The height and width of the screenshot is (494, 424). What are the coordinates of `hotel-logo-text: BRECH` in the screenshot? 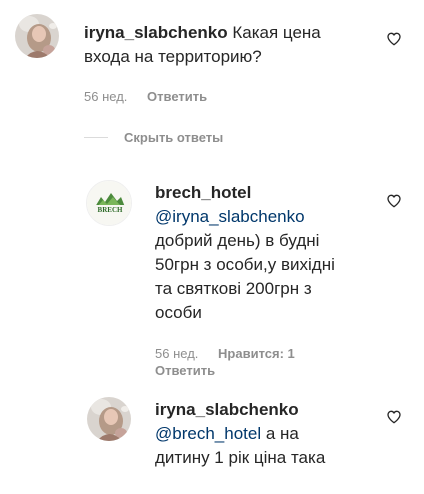 It's located at (110, 210).